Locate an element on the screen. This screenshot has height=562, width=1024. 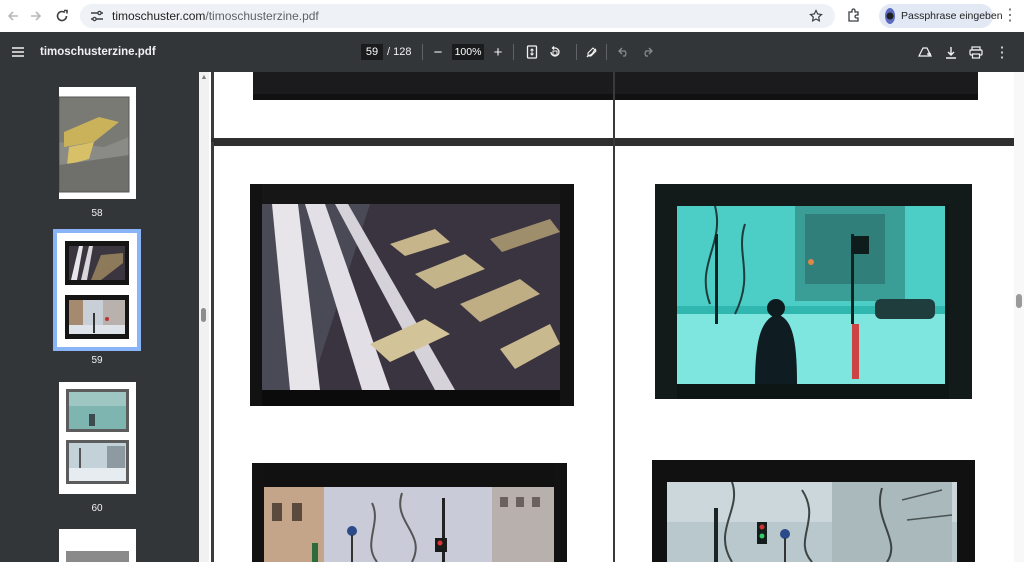
undo-icon is located at coordinates (624, 52).